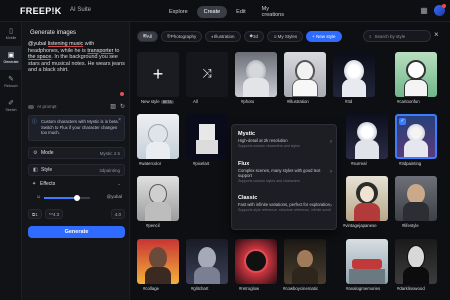  I want to click on filter-all: ⊞ All, so click(147, 36).